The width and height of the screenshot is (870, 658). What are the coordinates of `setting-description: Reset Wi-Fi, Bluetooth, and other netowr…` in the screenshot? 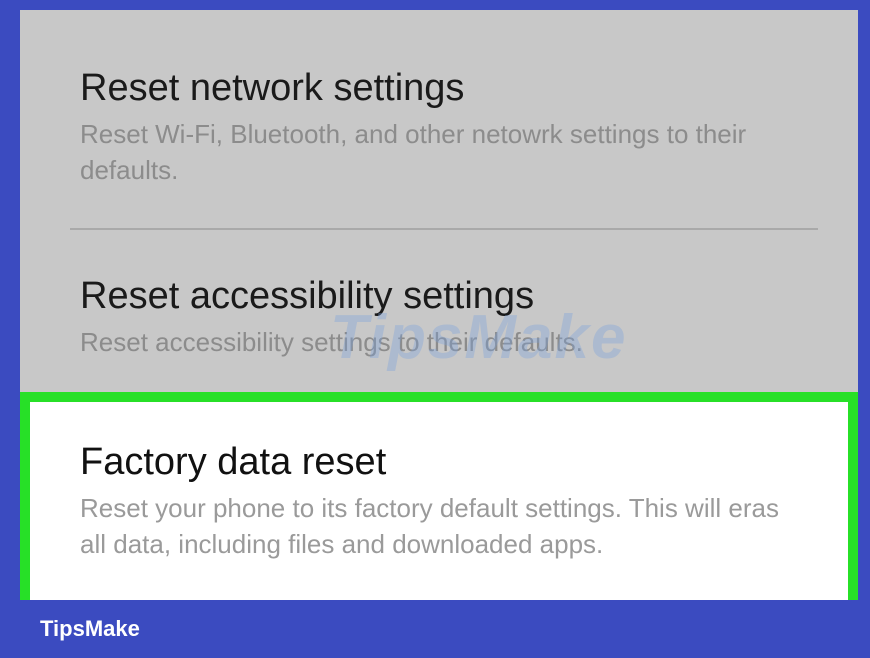 It's located at (413, 152).